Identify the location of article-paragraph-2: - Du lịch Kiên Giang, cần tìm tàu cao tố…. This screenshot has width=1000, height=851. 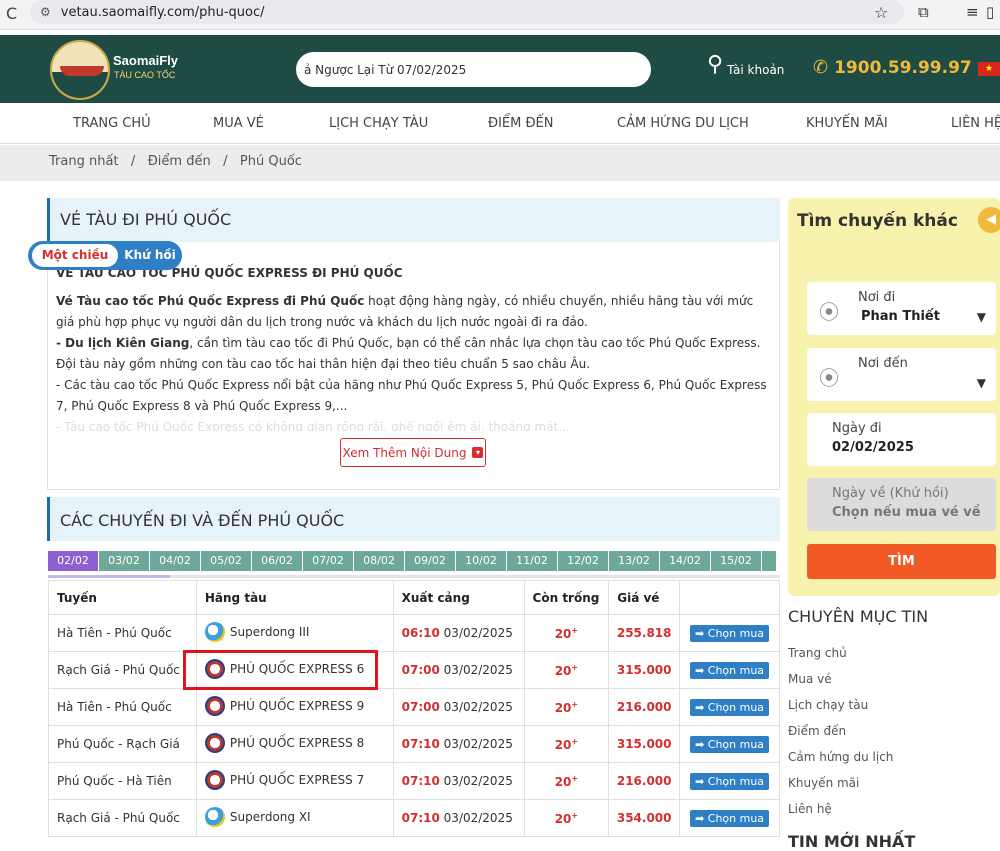
(414, 354).